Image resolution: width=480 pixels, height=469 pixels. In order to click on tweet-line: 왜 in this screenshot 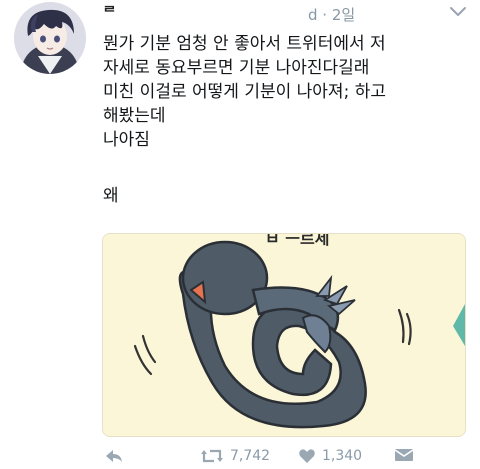, I will do `click(111, 196)`.